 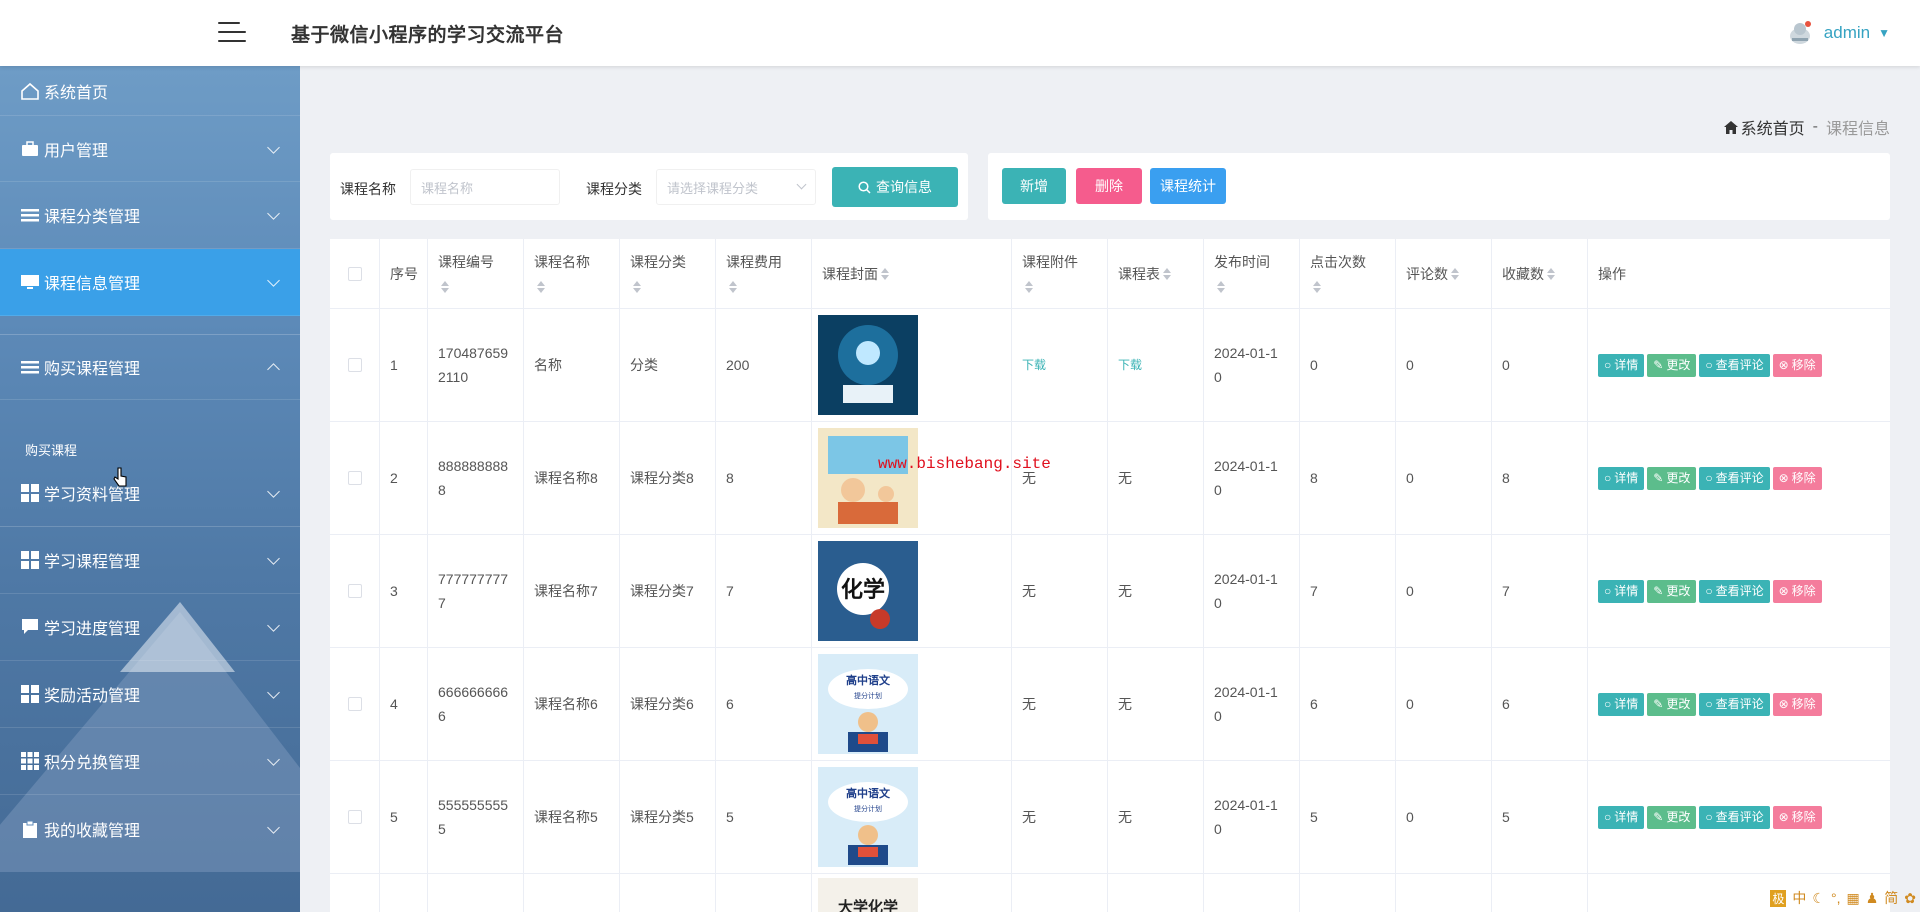 What do you see at coordinates (1739, 817) in the screenshot?
I see `comments-label: 查看评论` at bounding box center [1739, 817].